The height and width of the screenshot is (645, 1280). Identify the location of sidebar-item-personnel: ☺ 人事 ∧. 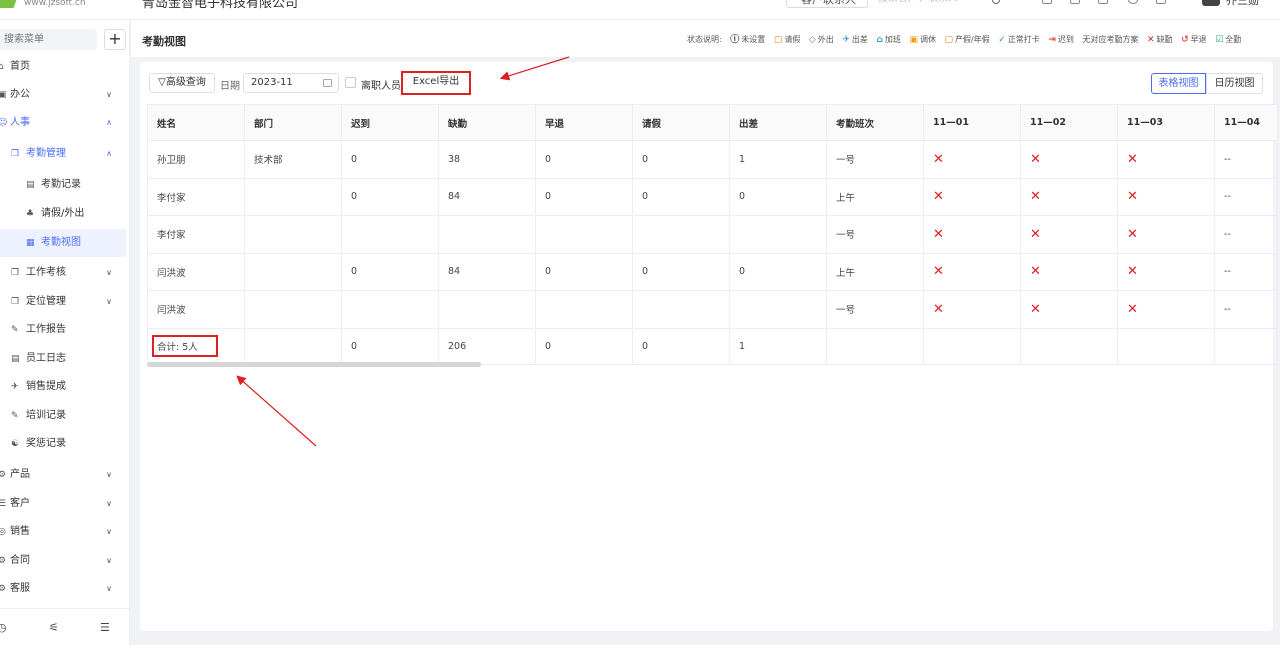
(63, 123).